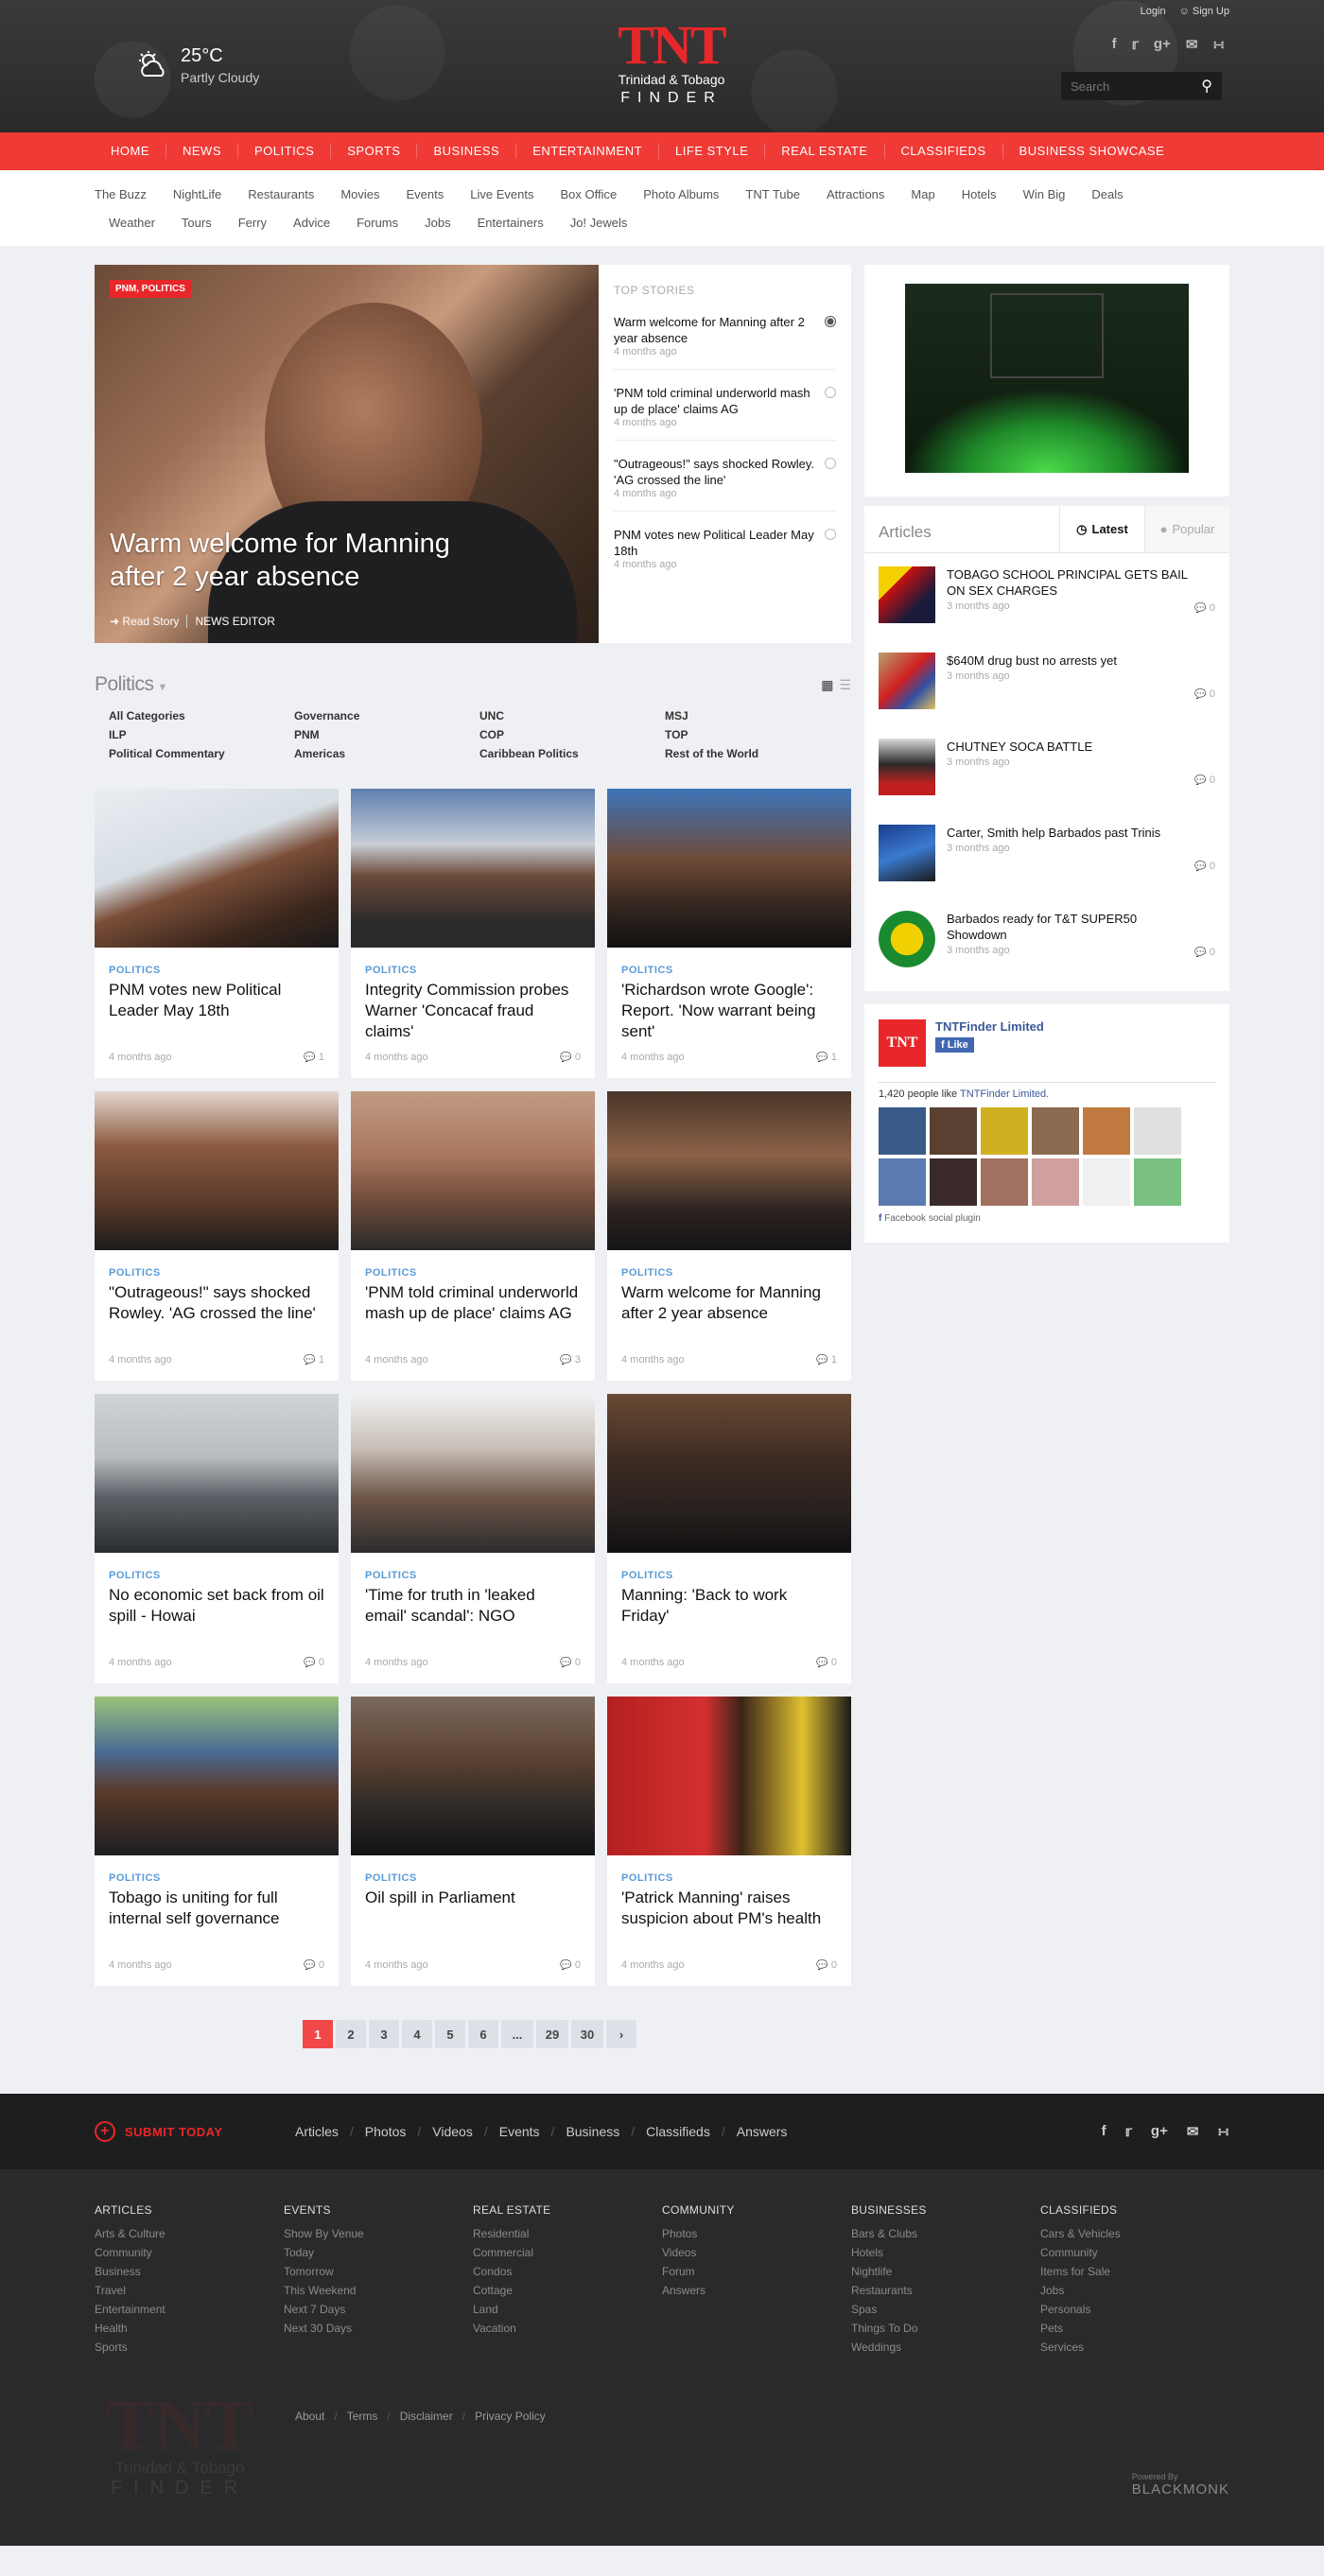 The width and height of the screenshot is (1324, 2576). I want to click on facebook-like-button: f Like, so click(955, 1045).